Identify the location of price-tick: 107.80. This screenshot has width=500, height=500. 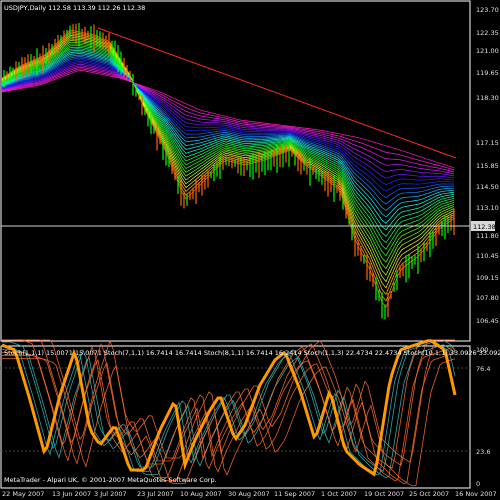
(487, 298).